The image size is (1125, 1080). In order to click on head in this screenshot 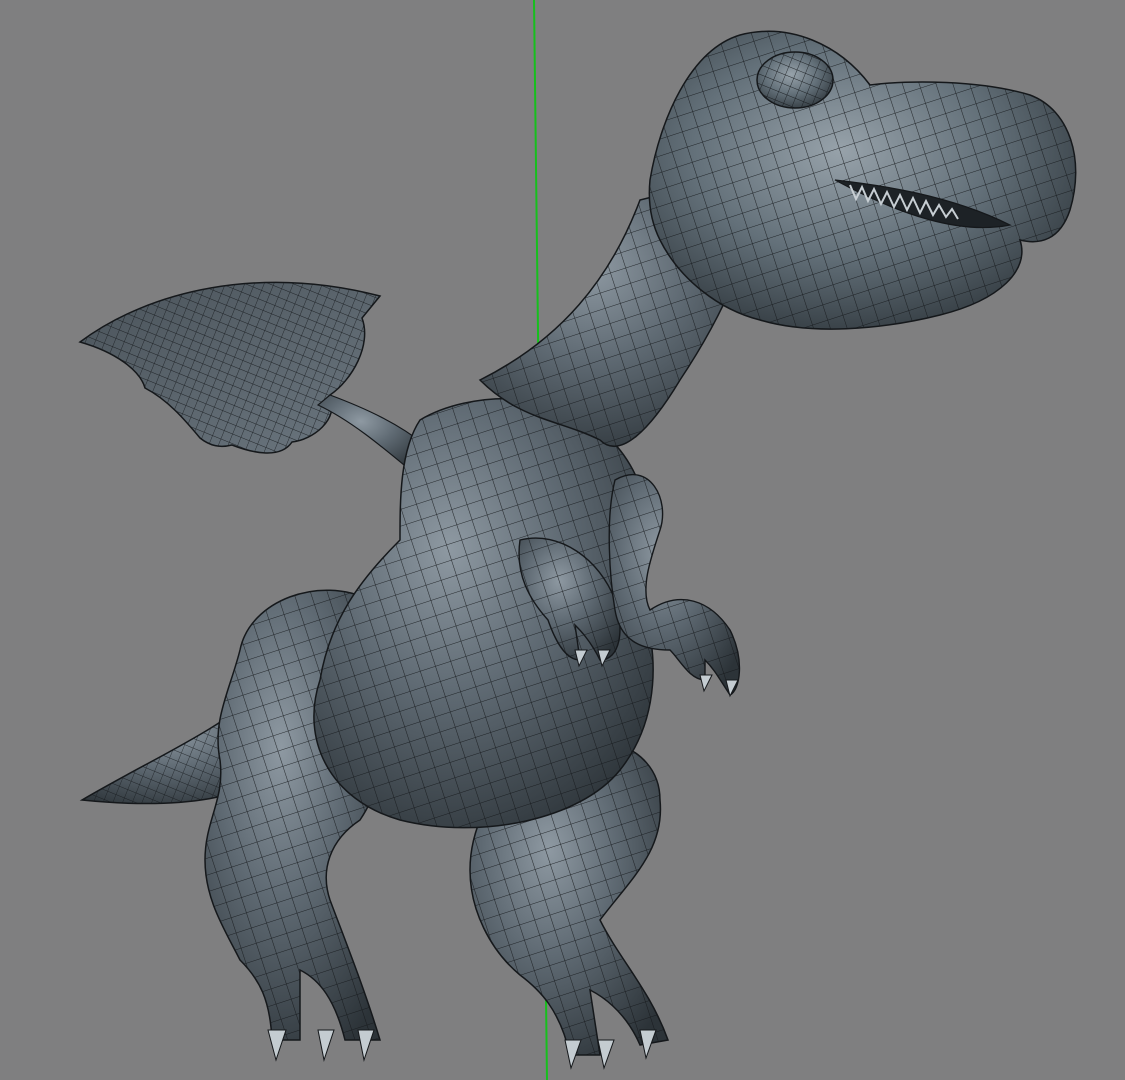, I will do `click(862, 180)`.